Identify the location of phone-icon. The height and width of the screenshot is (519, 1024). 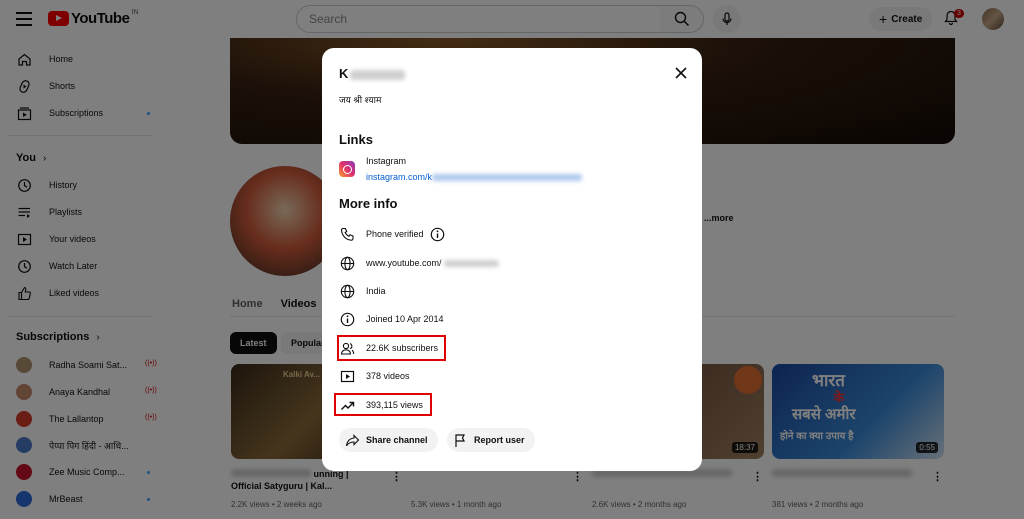
(347, 234).